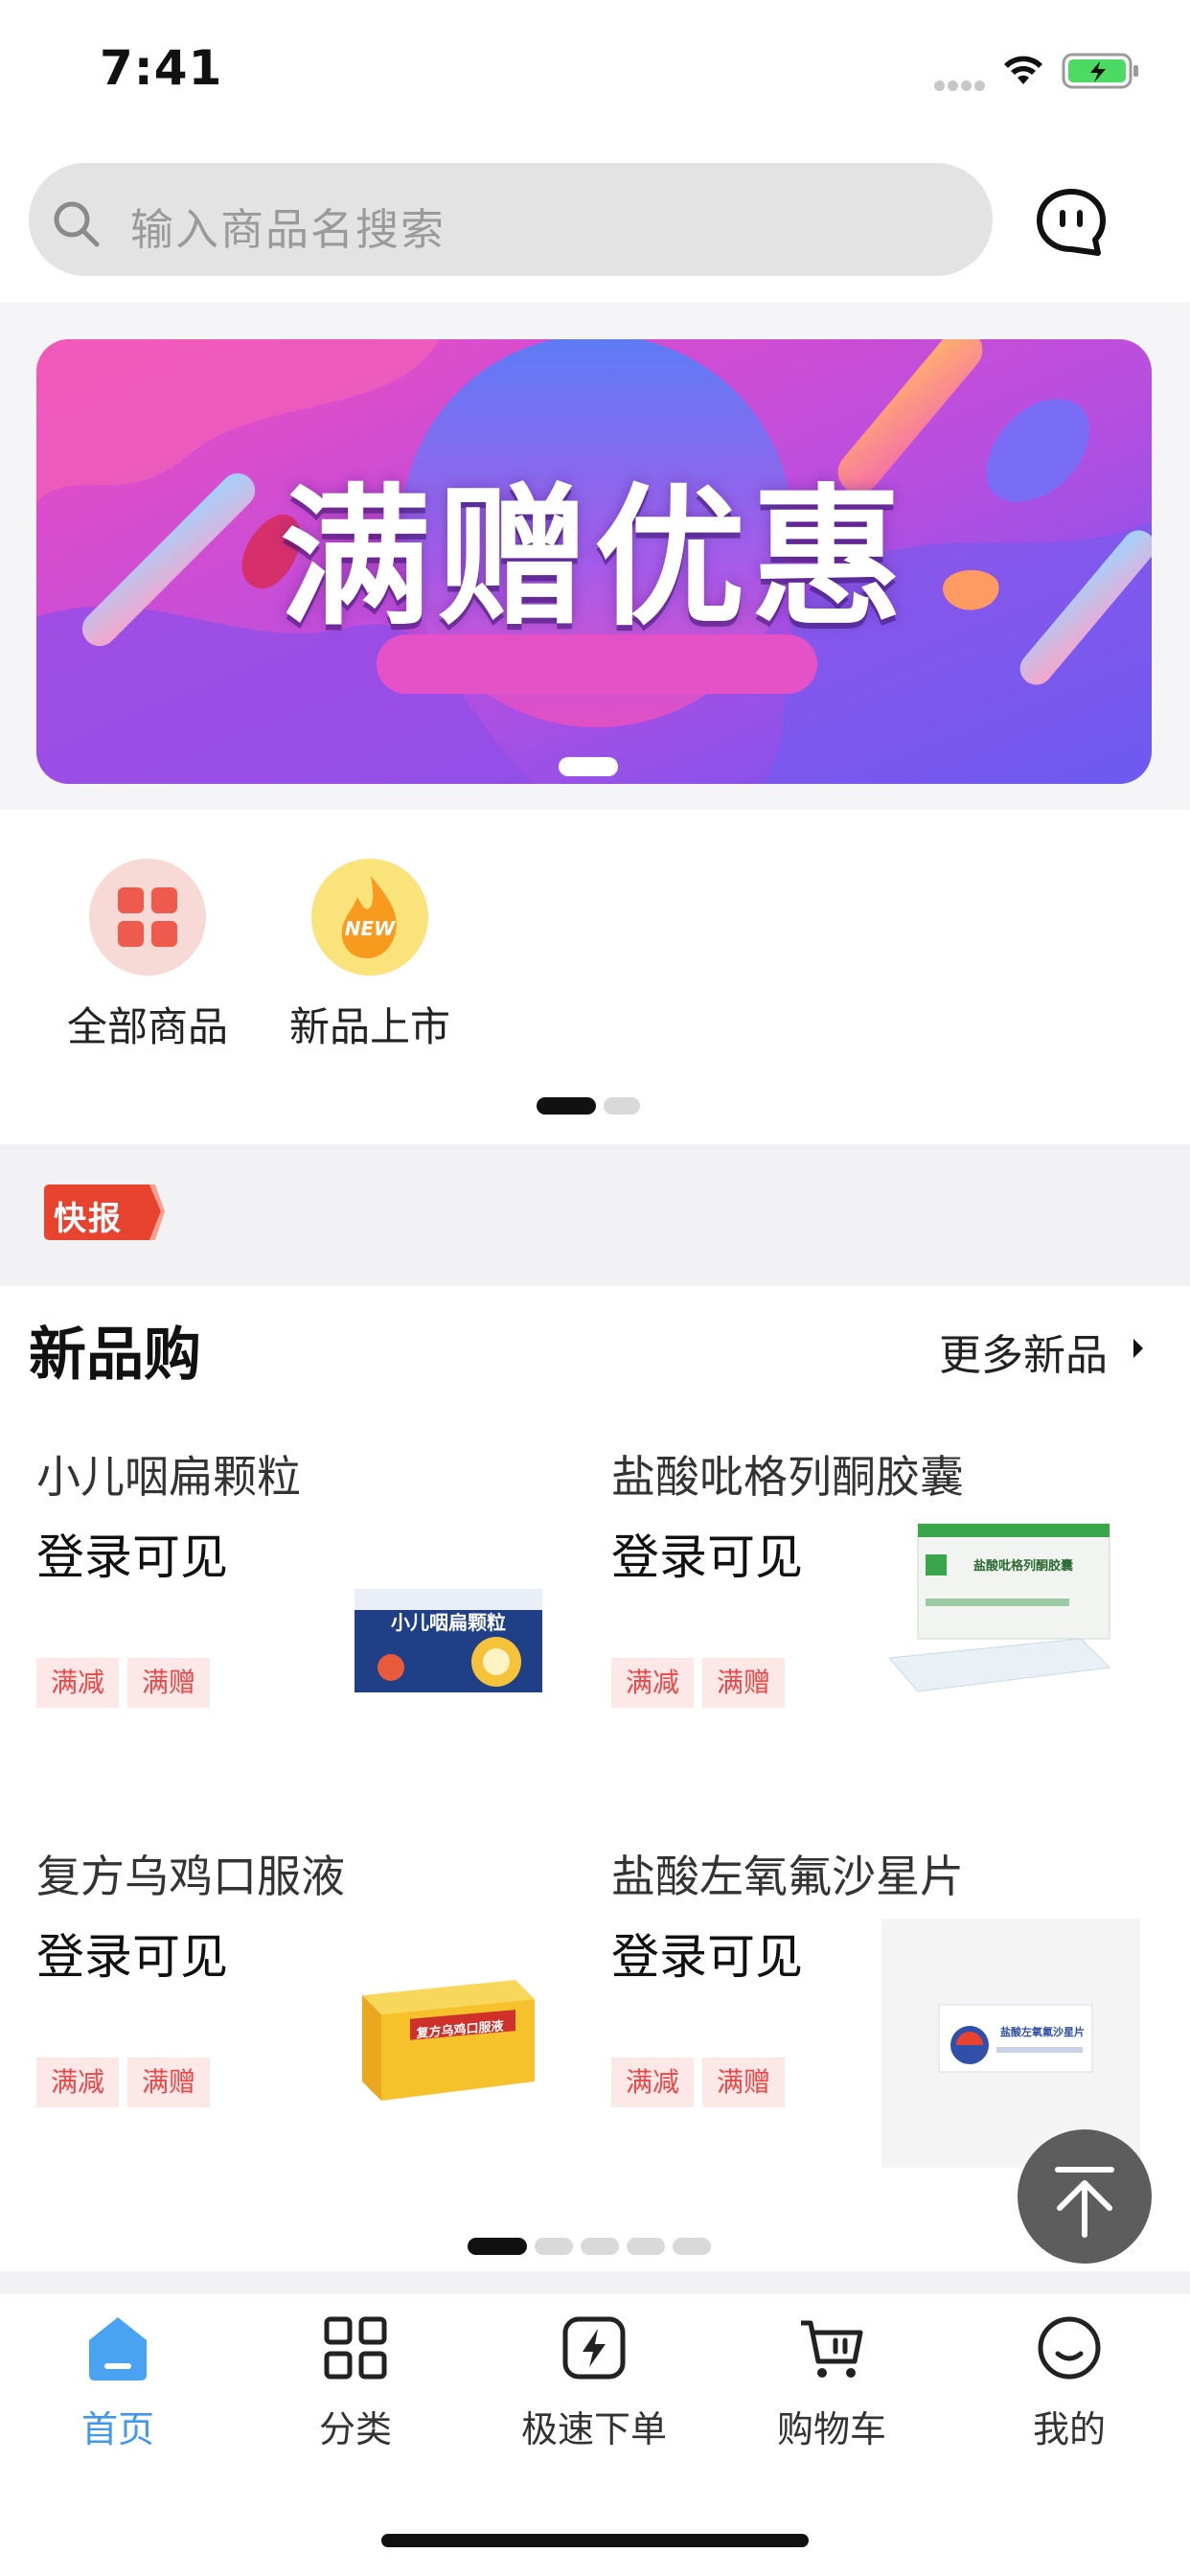  Describe the element at coordinates (1084, 2202) in the screenshot. I see `arrow-up-icon` at that location.